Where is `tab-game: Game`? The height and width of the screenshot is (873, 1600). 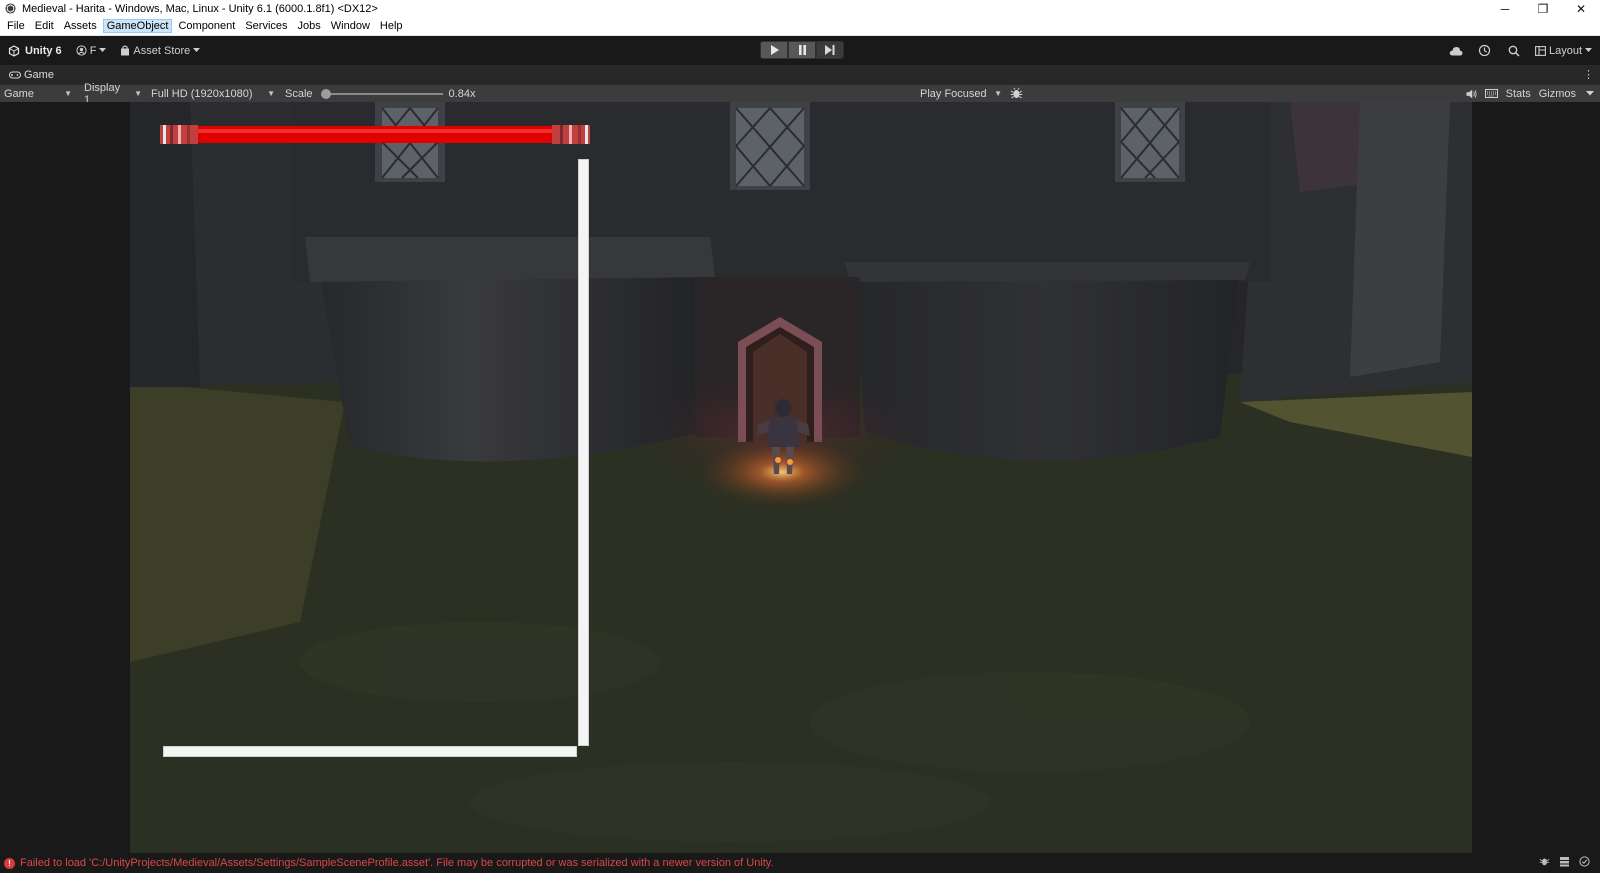 tab-game: Game is located at coordinates (27, 75).